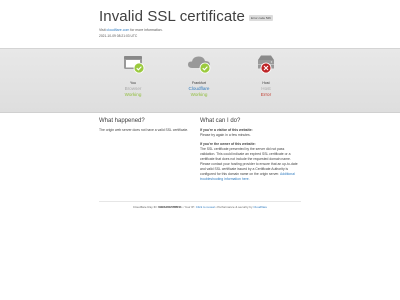  What do you see at coordinates (122, 121) in the screenshot?
I see `what-happened-title: What happened?` at bounding box center [122, 121].